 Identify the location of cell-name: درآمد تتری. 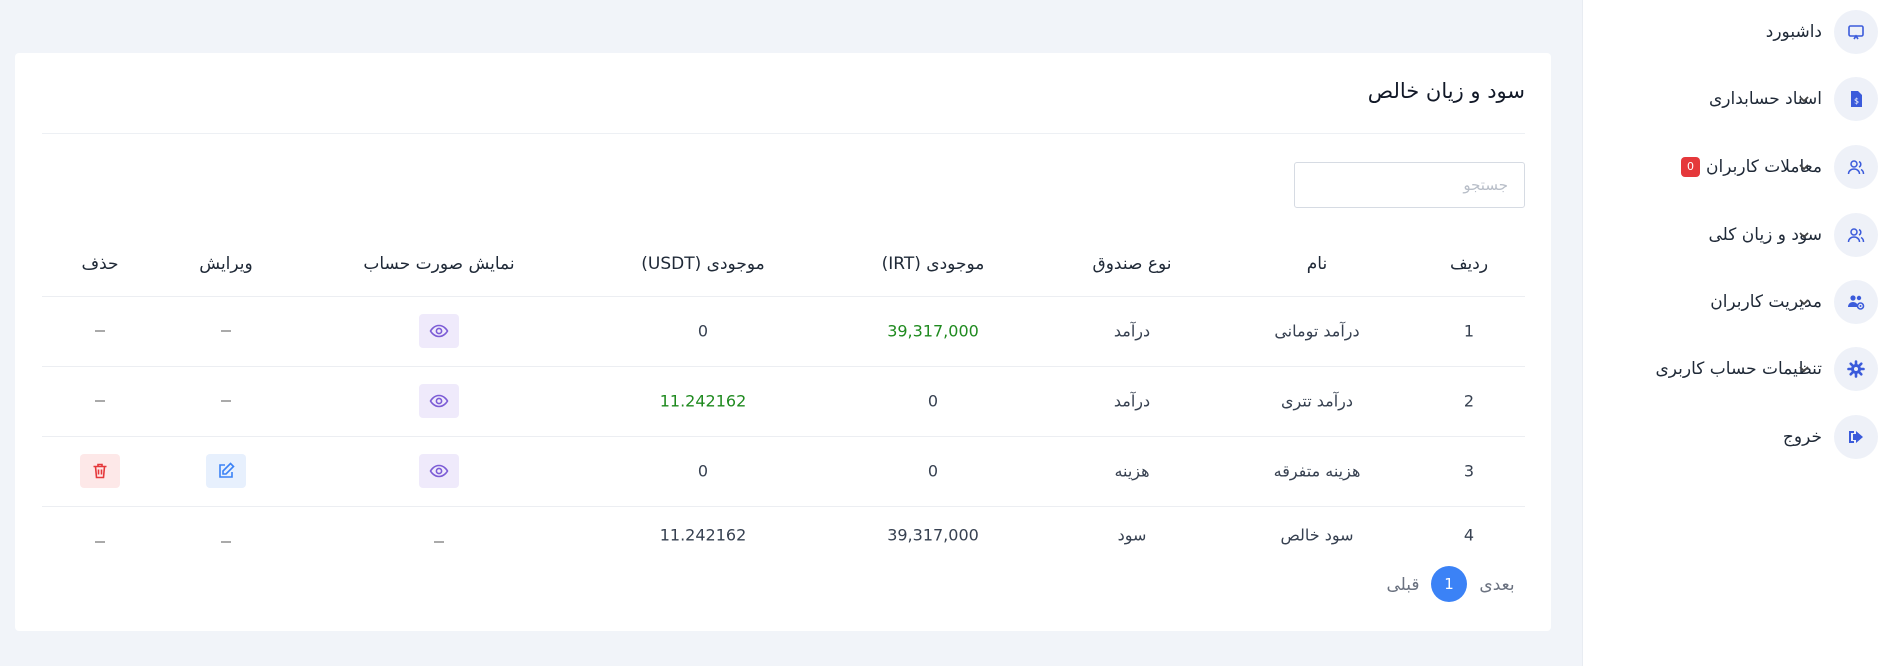
(1317, 401).